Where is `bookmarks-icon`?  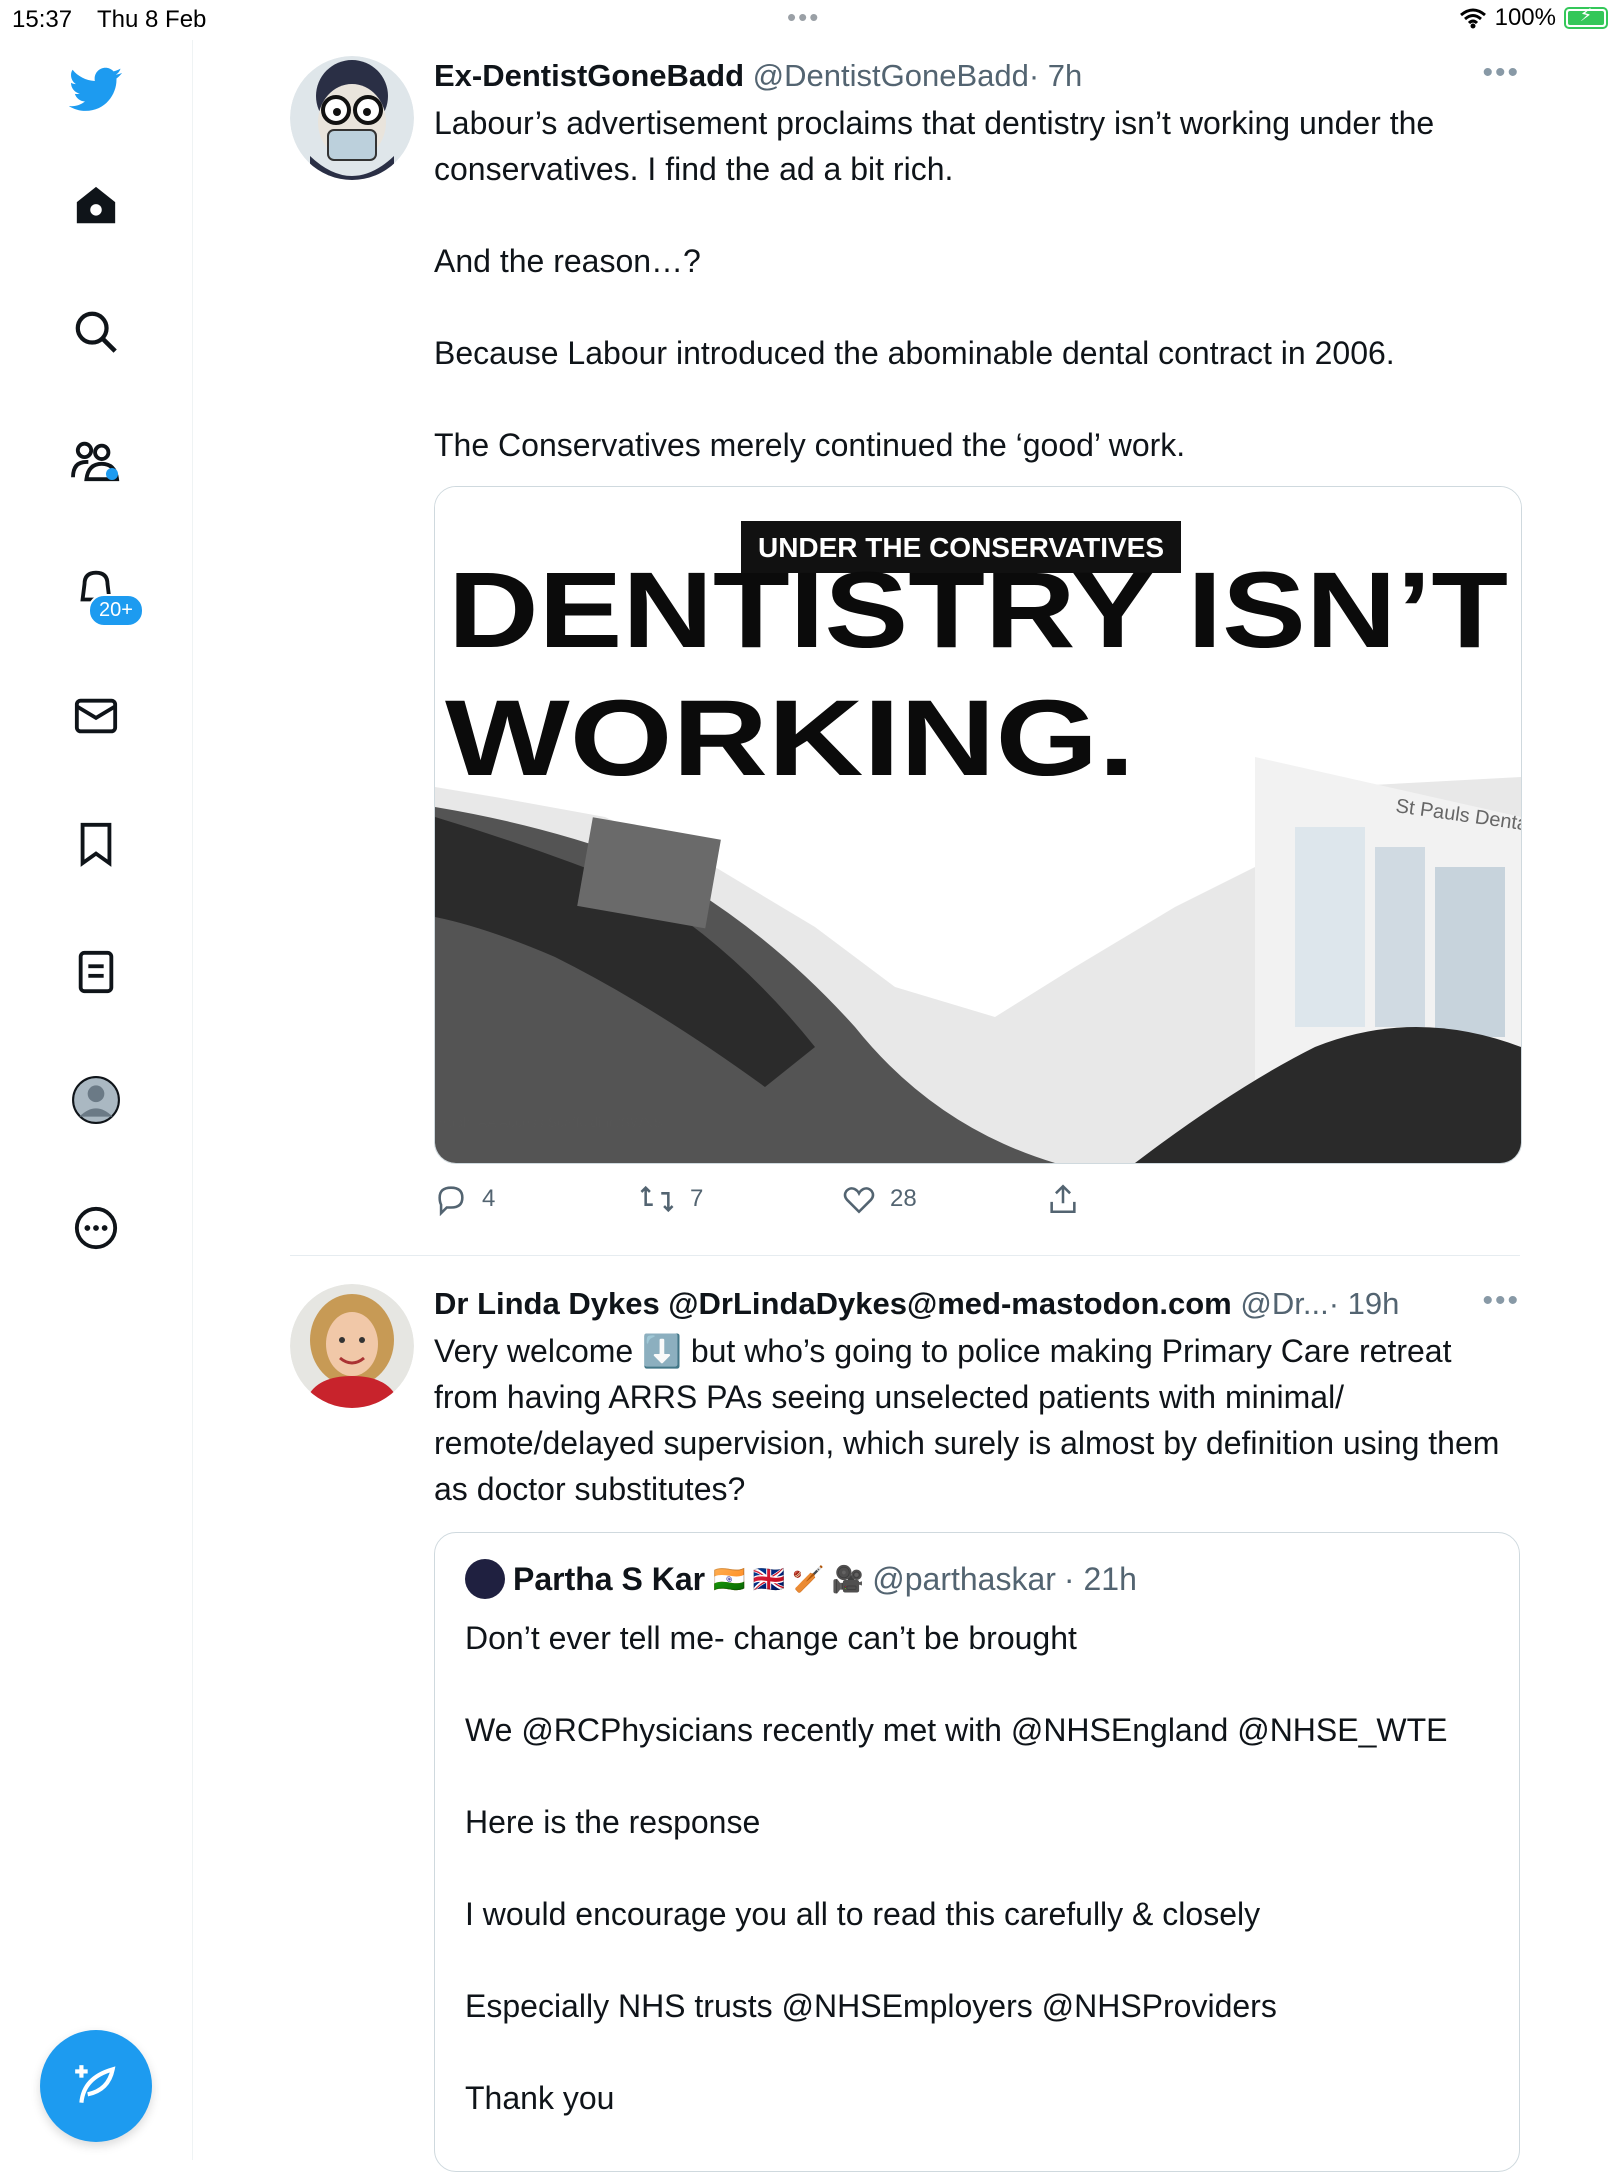
bookmarks-icon is located at coordinates (96, 844).